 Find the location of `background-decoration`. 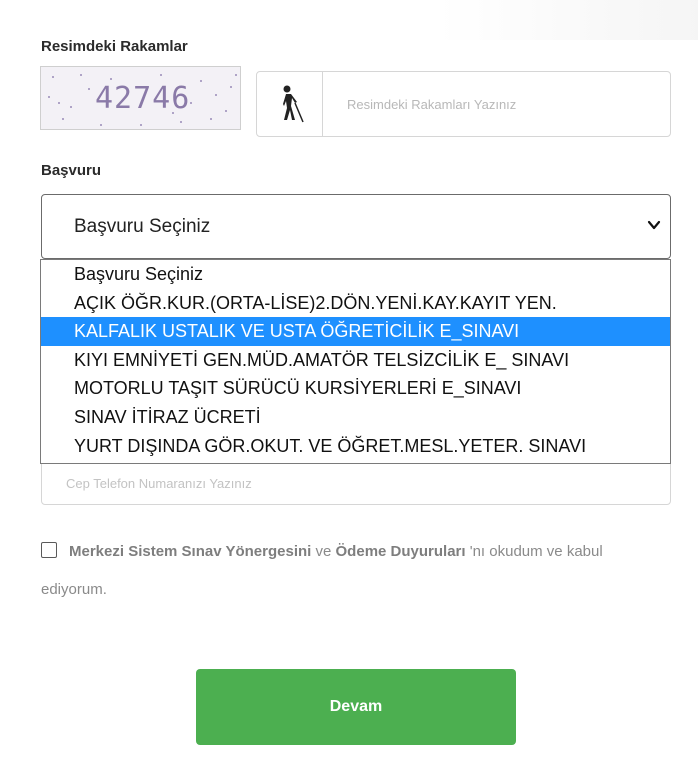

background-decoration is located at coordinates (568, 20).